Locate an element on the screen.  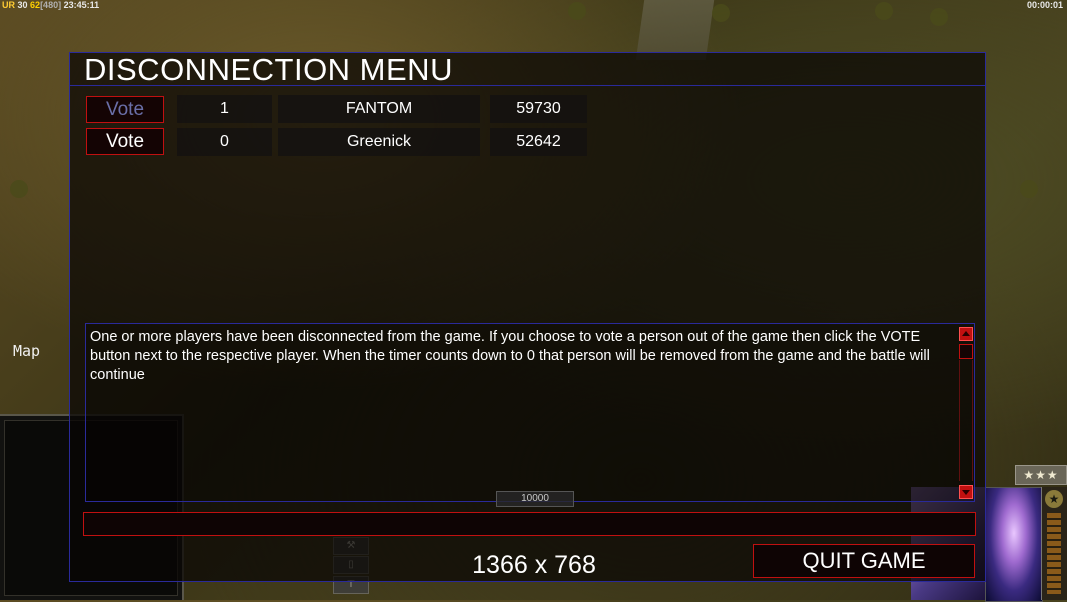
scrollbar-track is located at coordinates (966, 420).